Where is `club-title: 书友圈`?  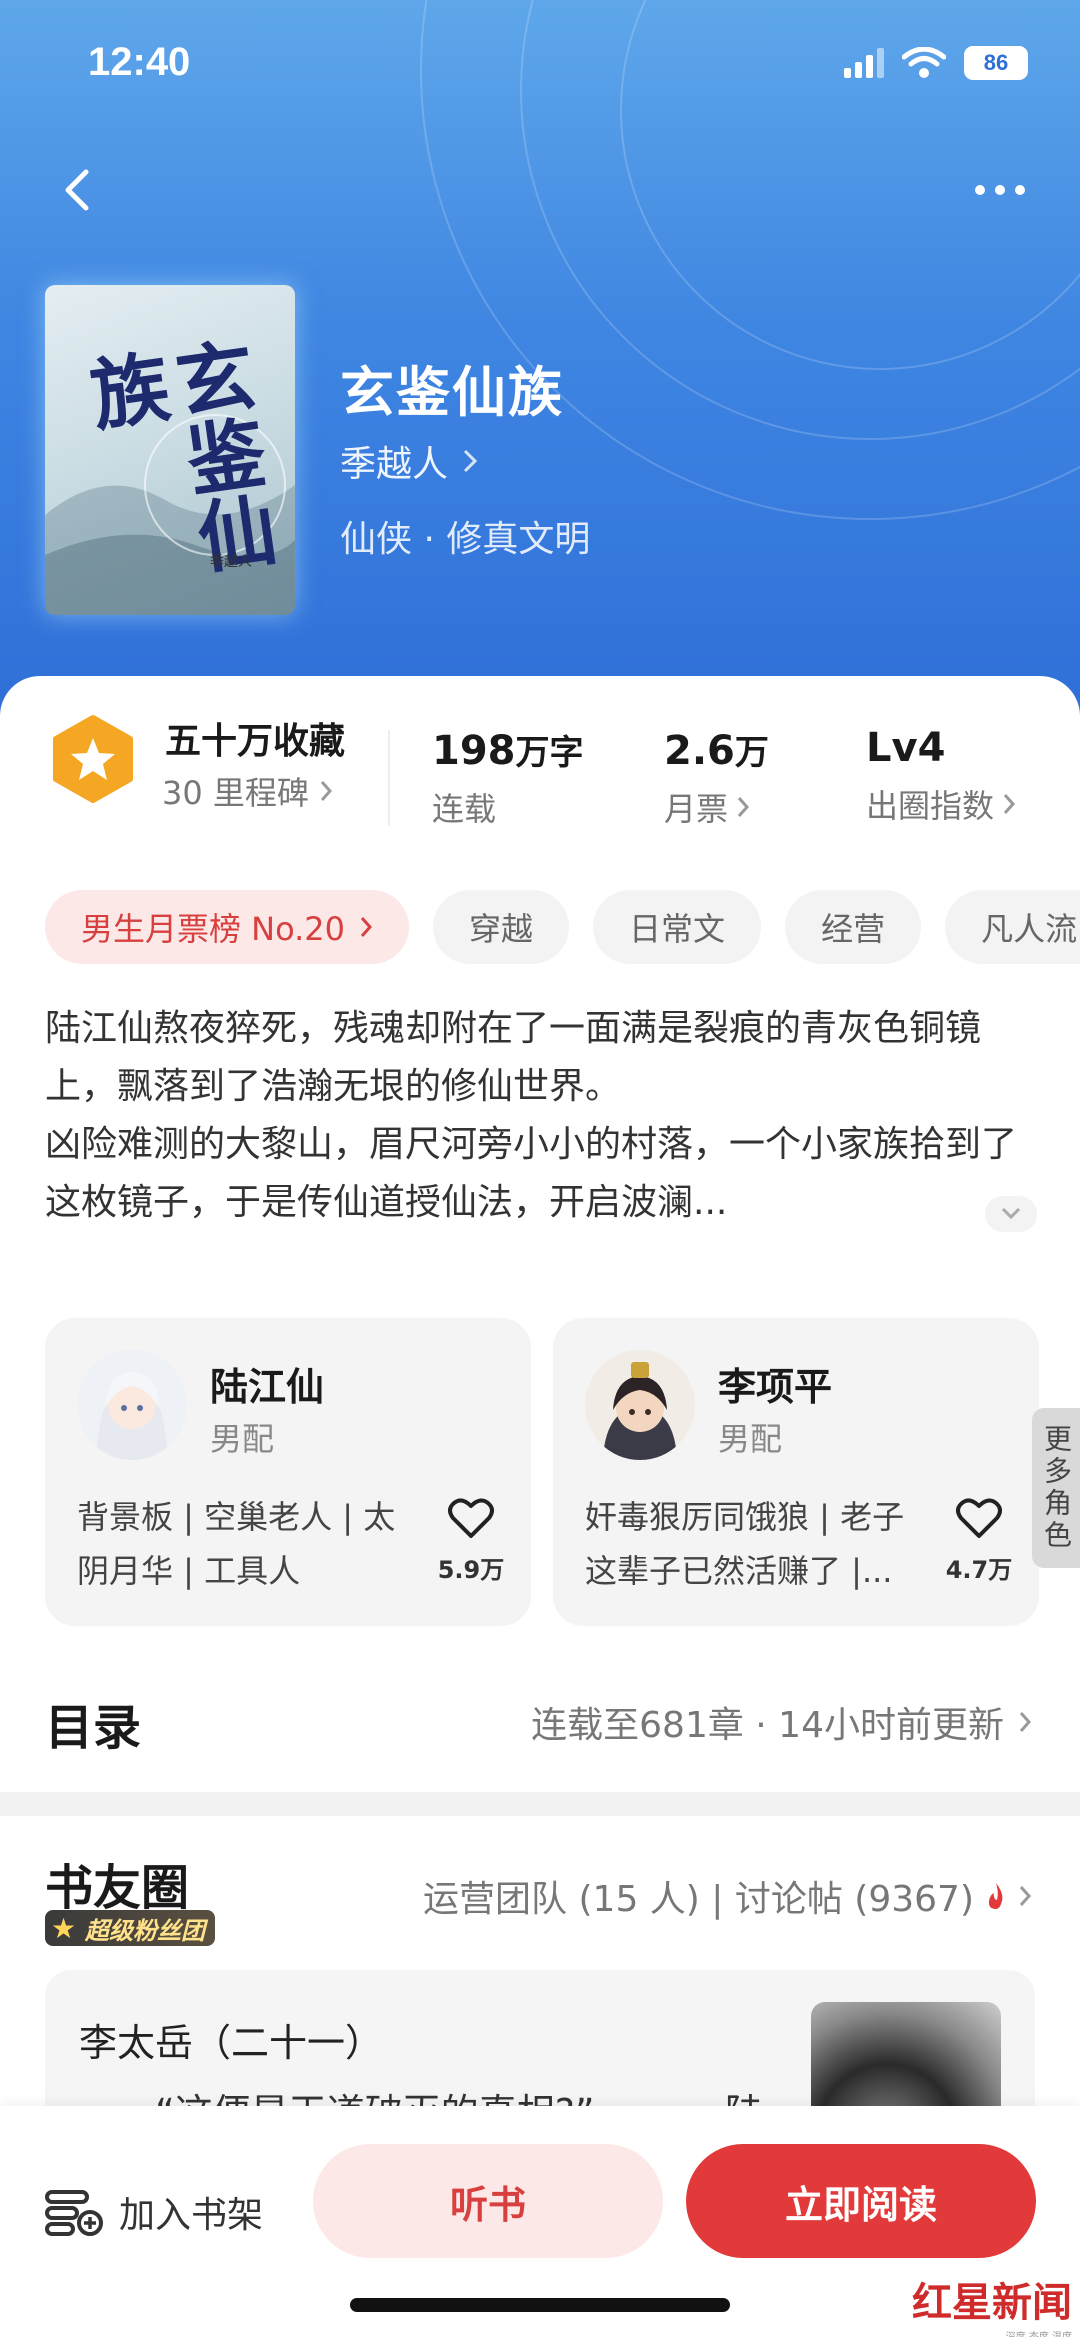
club-title: 书友圈 is located at coordinates (117, 1888).